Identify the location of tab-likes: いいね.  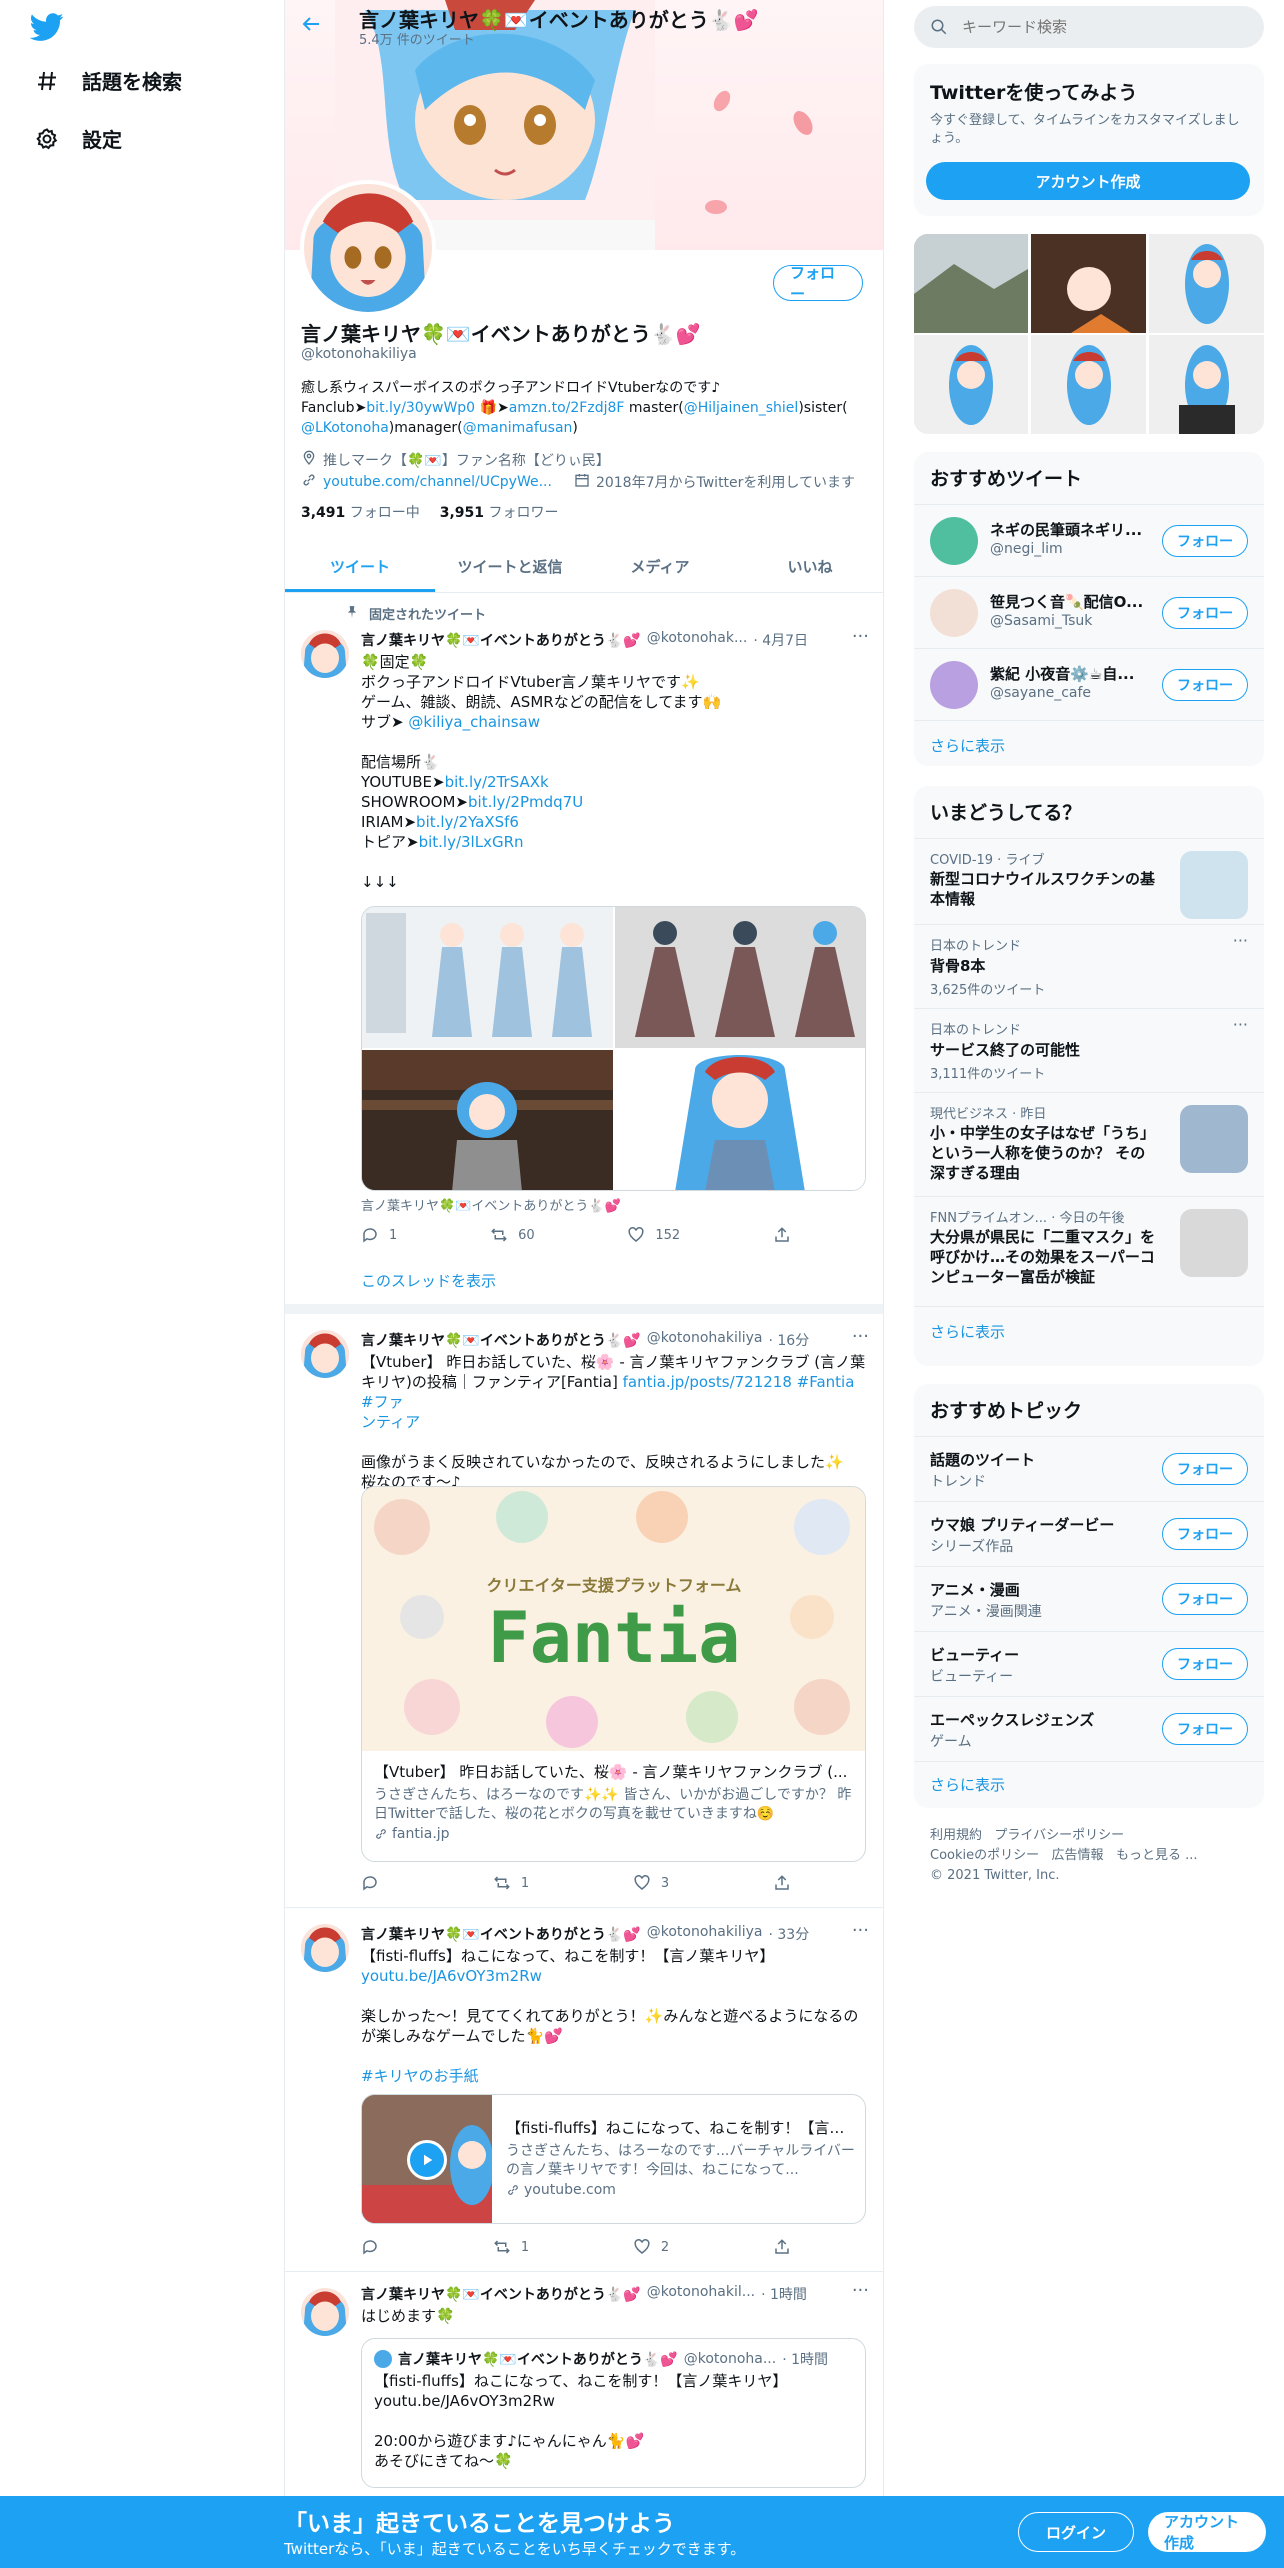
(809, 566).